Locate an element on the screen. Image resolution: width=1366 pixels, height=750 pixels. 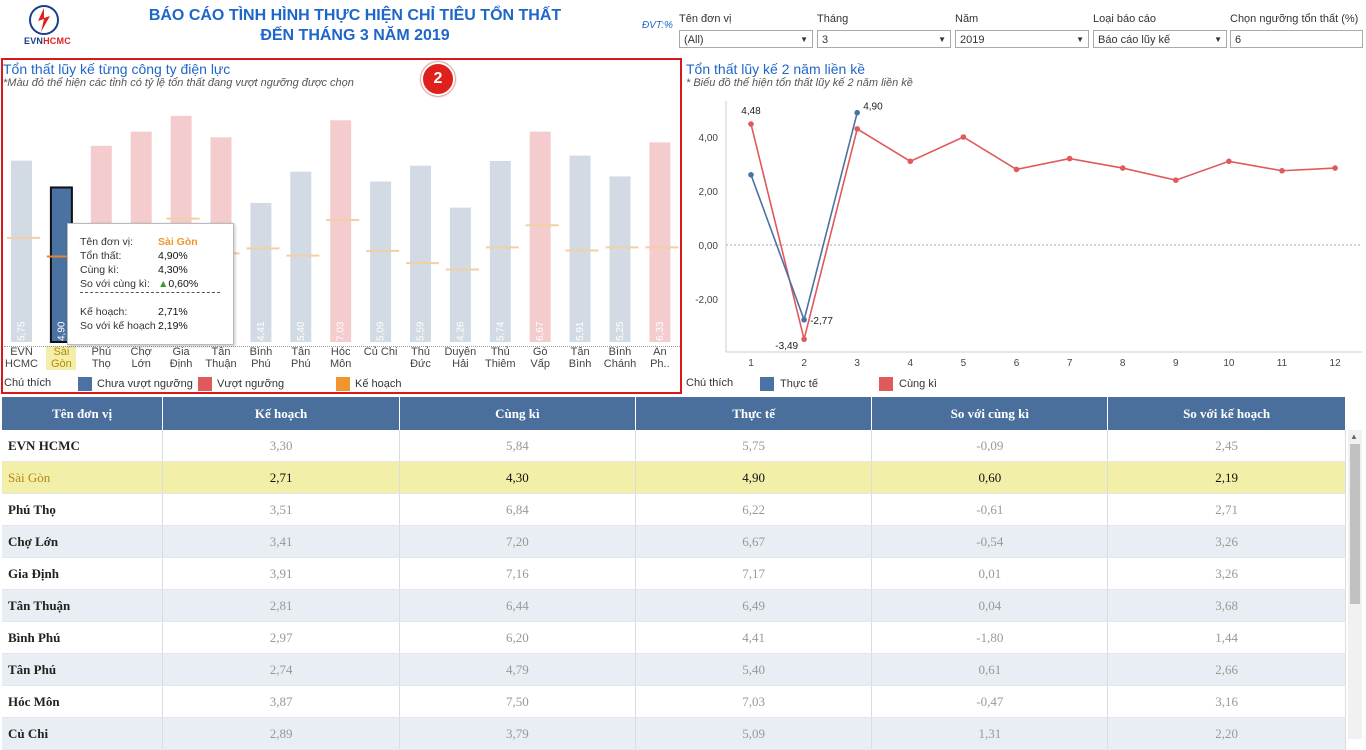
tooltip-key: So với cùng kì: is located at coordinates (115, 284).